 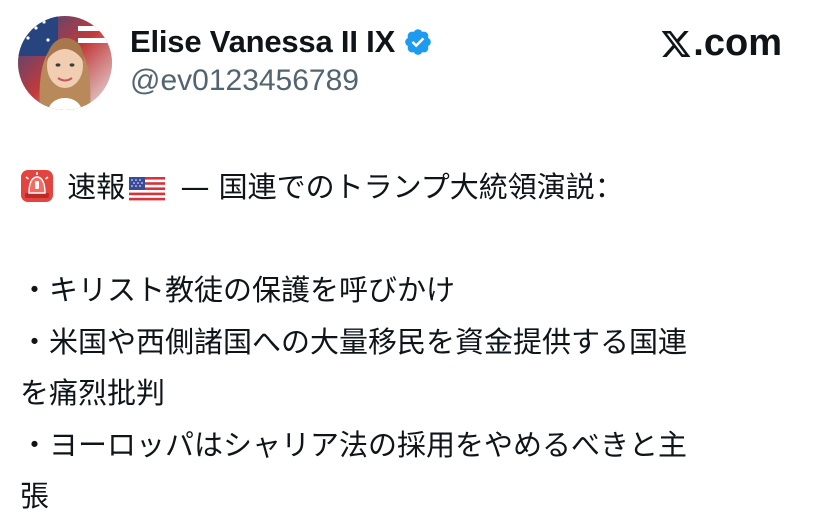 I want to click on police-light-icon, so click(x=37, y=194).